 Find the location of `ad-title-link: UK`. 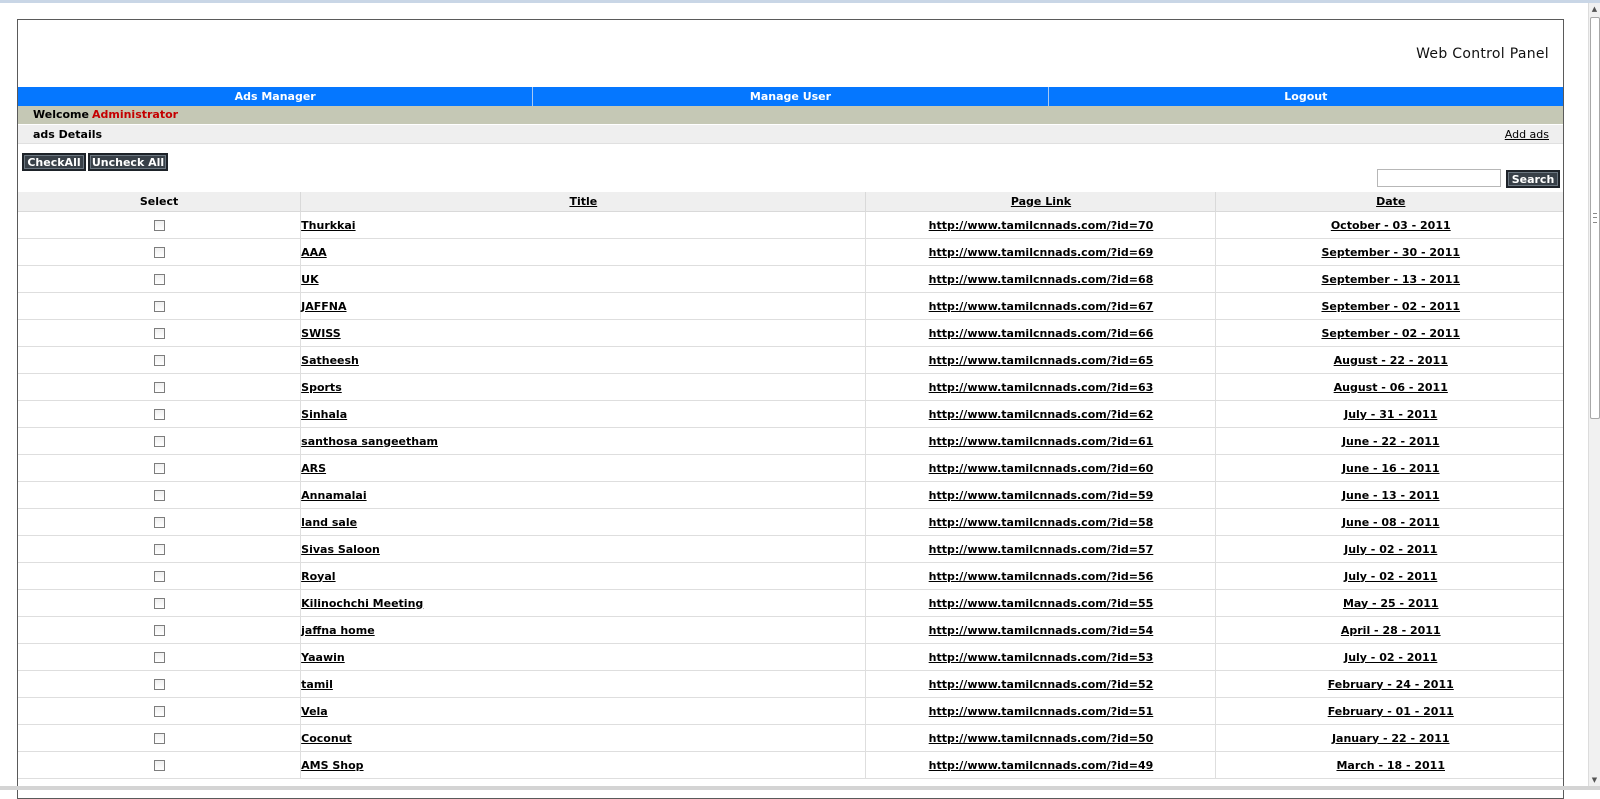

ad-title-link: UK is located at coordinates (309, 279).